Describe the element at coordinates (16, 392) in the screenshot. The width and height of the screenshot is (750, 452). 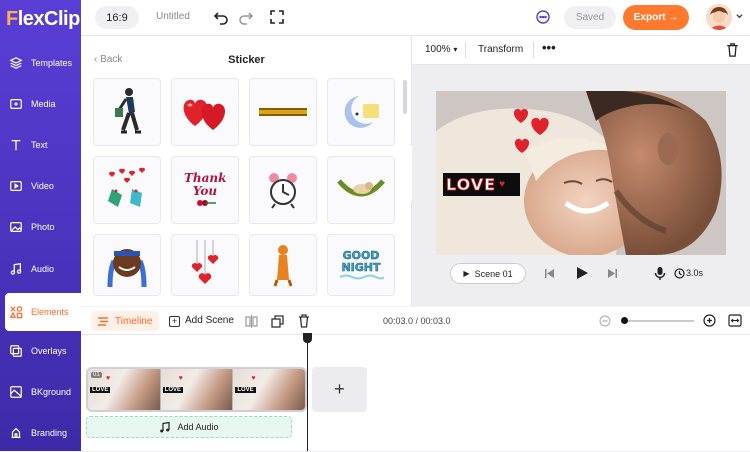
I see `background-icon` at that location.